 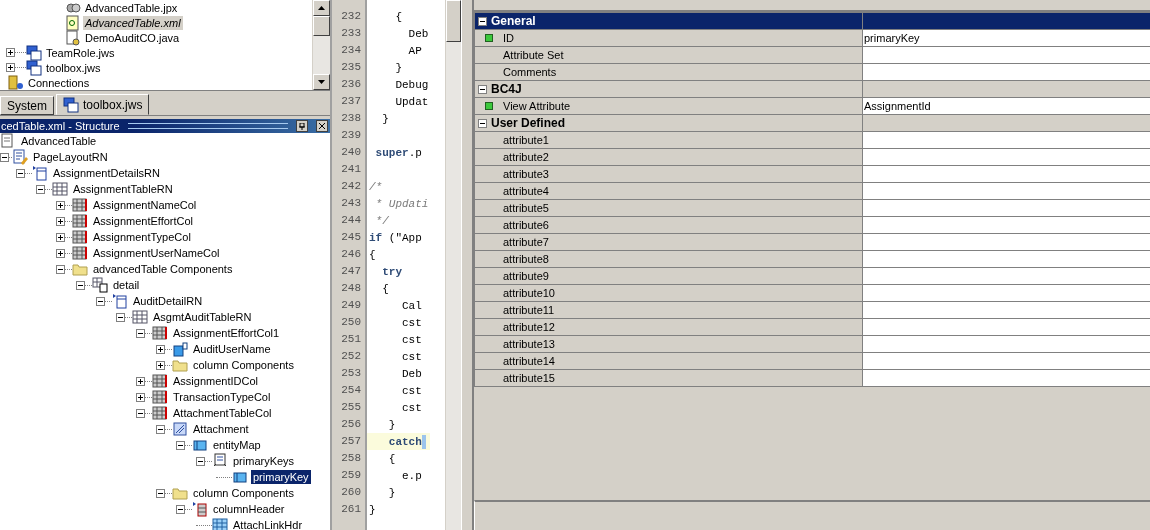 I want to click on tree-item: AssignmentTableRN, so click(x=123, y=189).